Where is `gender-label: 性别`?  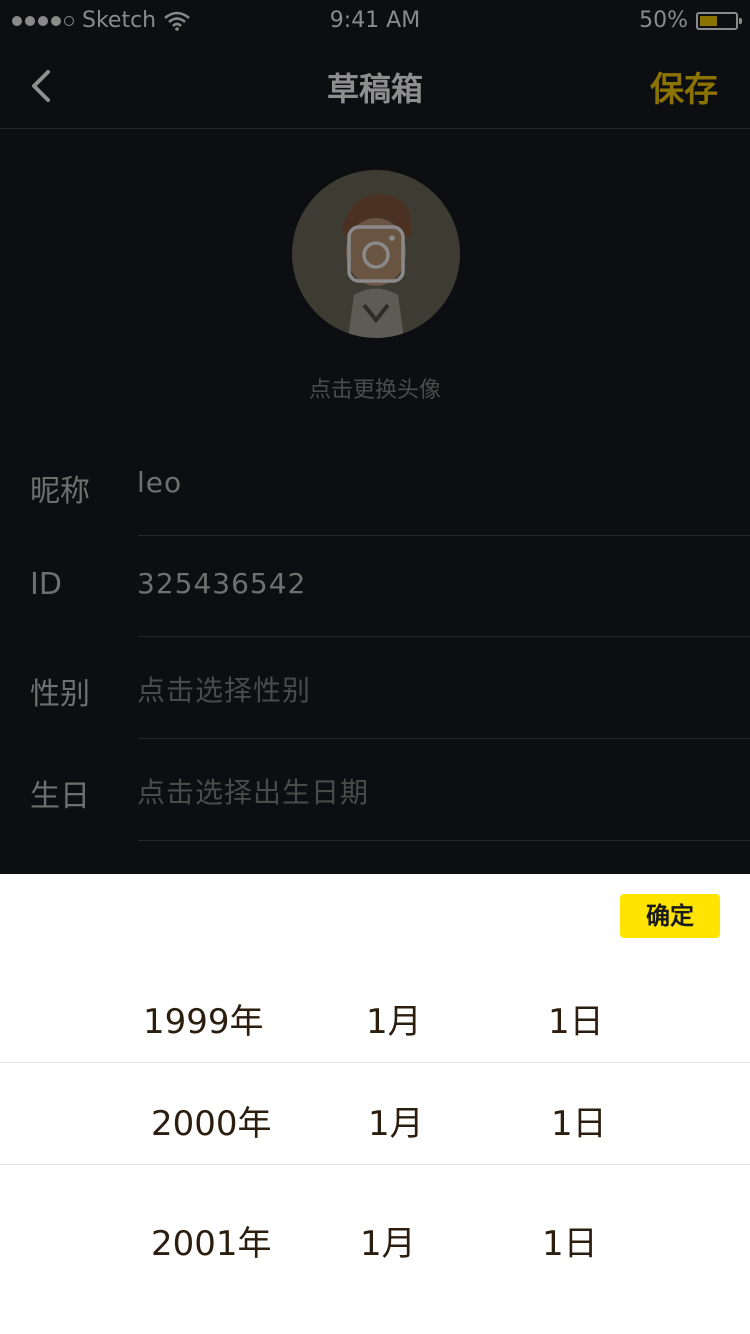
gender-label: 性别 is located at coordinates (60, 694).